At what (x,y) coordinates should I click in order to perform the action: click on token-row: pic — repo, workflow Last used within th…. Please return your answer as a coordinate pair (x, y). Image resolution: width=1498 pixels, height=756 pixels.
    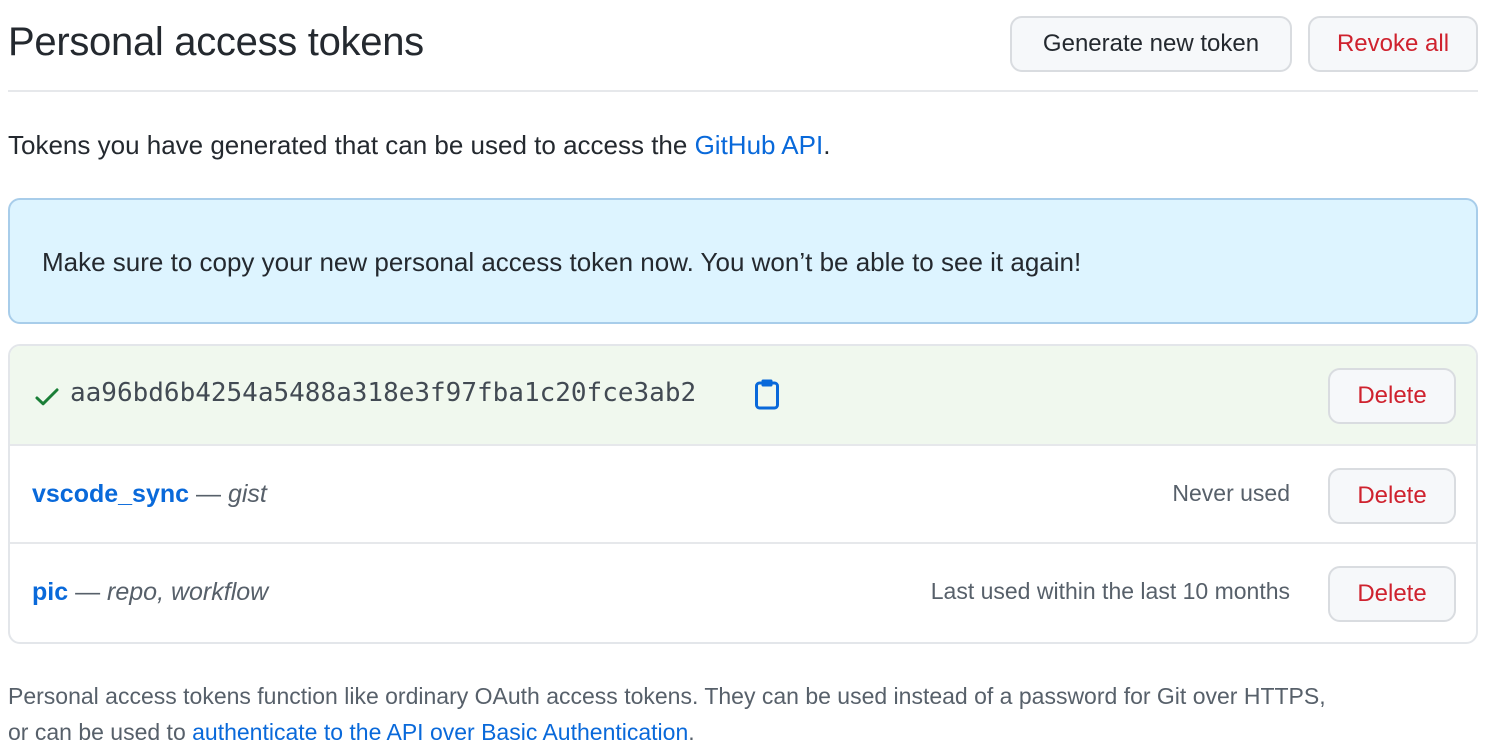
    Looking at the image, I should click on (743, 593).